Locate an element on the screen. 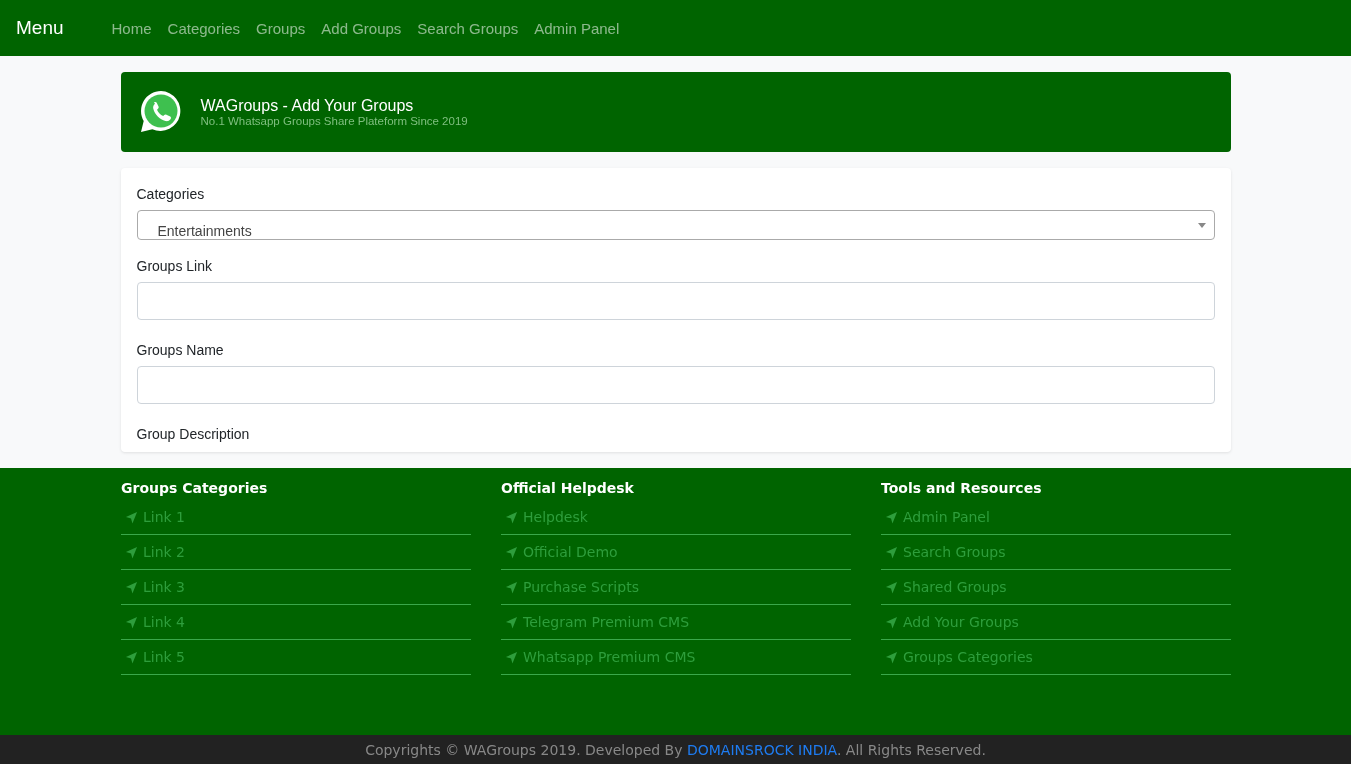 The height and width of the screenshot is (764, 1351). footer-link: Link 3 is located at coordinates (296, 587).